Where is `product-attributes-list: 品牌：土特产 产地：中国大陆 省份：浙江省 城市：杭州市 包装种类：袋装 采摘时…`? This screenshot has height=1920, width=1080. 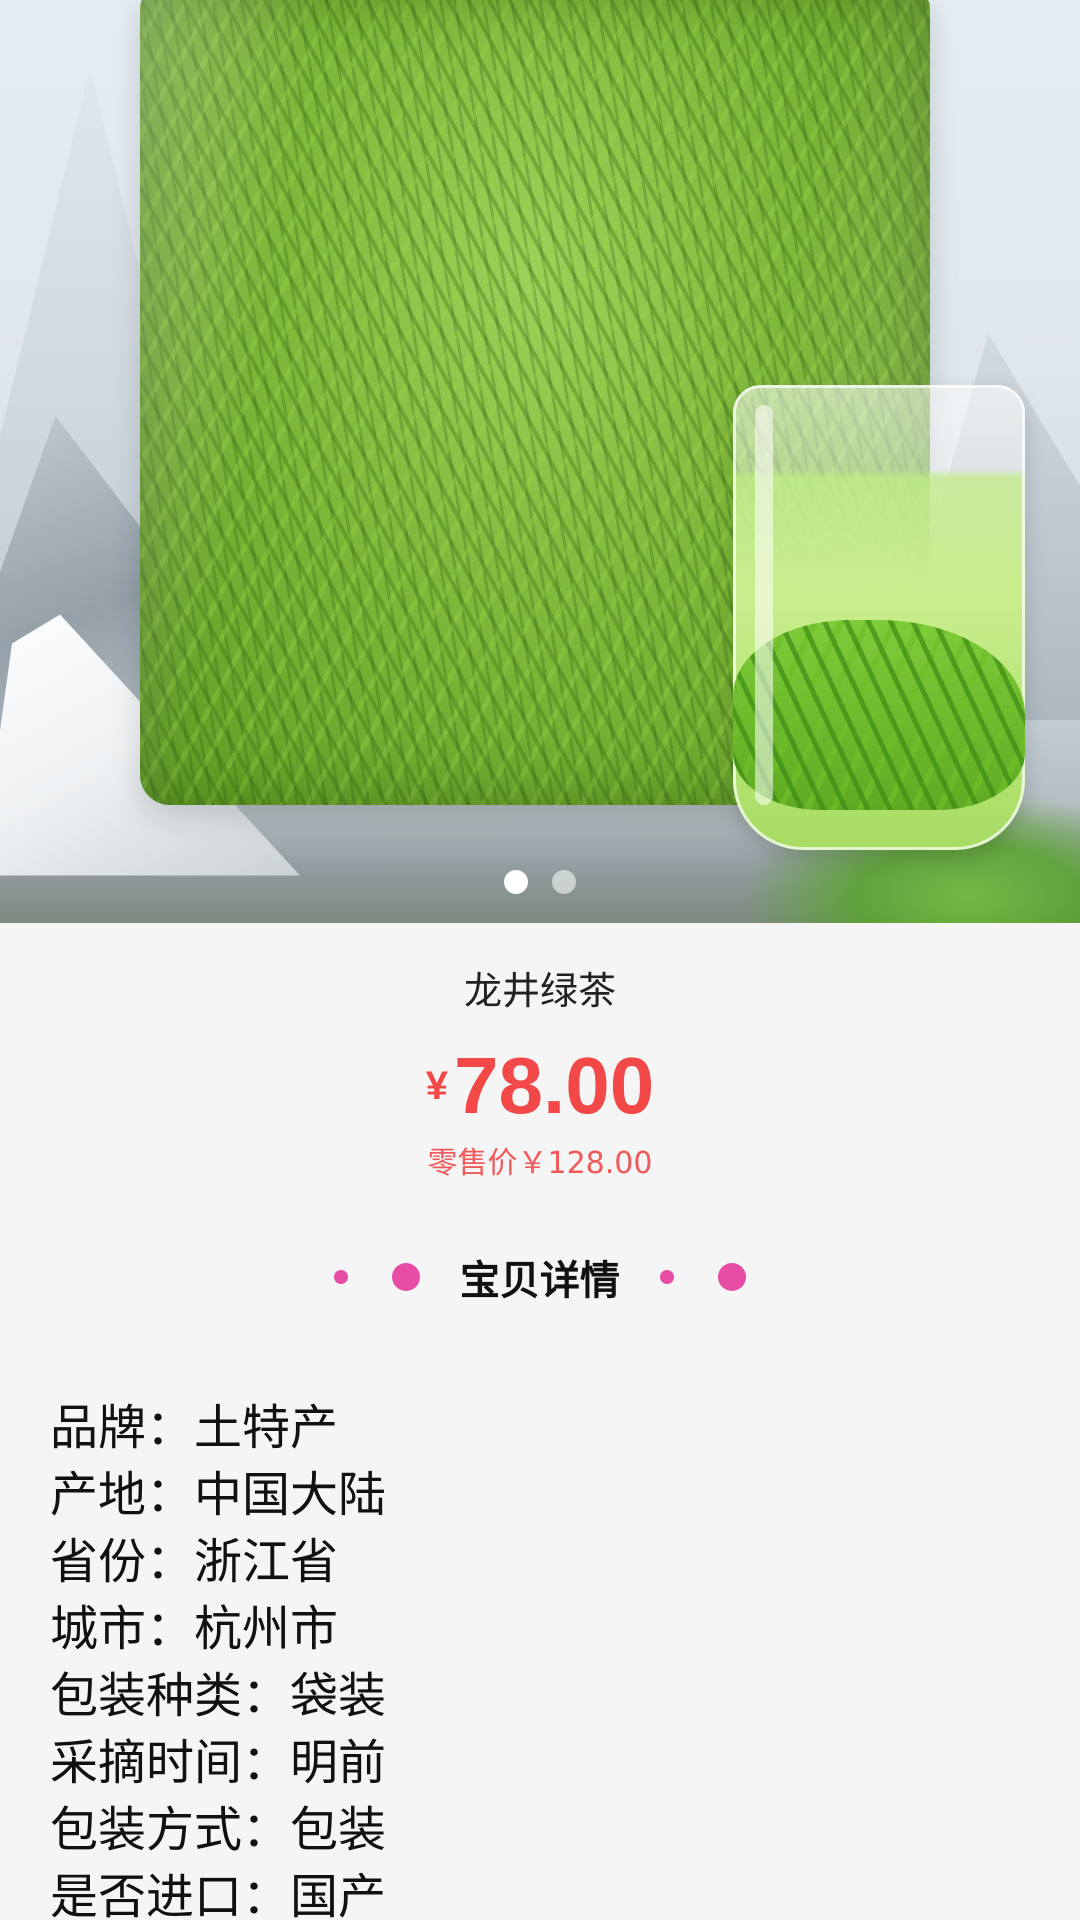 product-attributes-list: 品牌：土特产 产地：中国大陆 省份：浙江省 城市：杭州市 包装种类：袋装 采摘时… is located at coordinates (218, 1657).